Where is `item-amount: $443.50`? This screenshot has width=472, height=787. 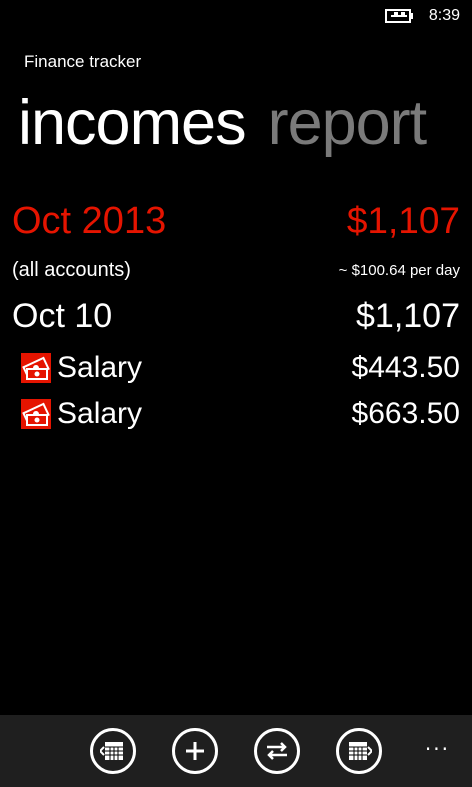
item-amount: $443.50 is located at coordinates (405, 367).